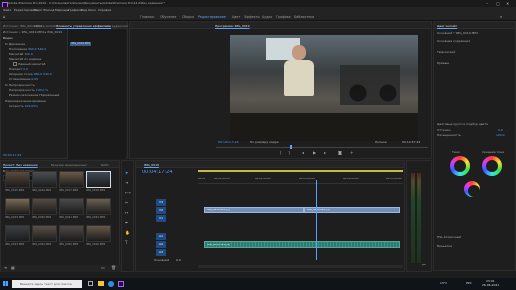 The image size is (516, 290). I want to click on timeline-scrollbar, so click(300, 266).